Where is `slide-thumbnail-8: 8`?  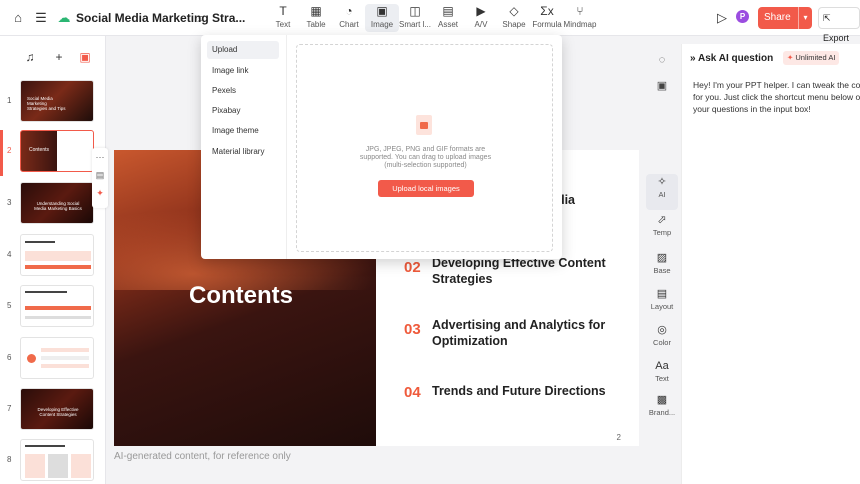
slide-thumbnail-8: 8 is located at coordinates (53, 461).